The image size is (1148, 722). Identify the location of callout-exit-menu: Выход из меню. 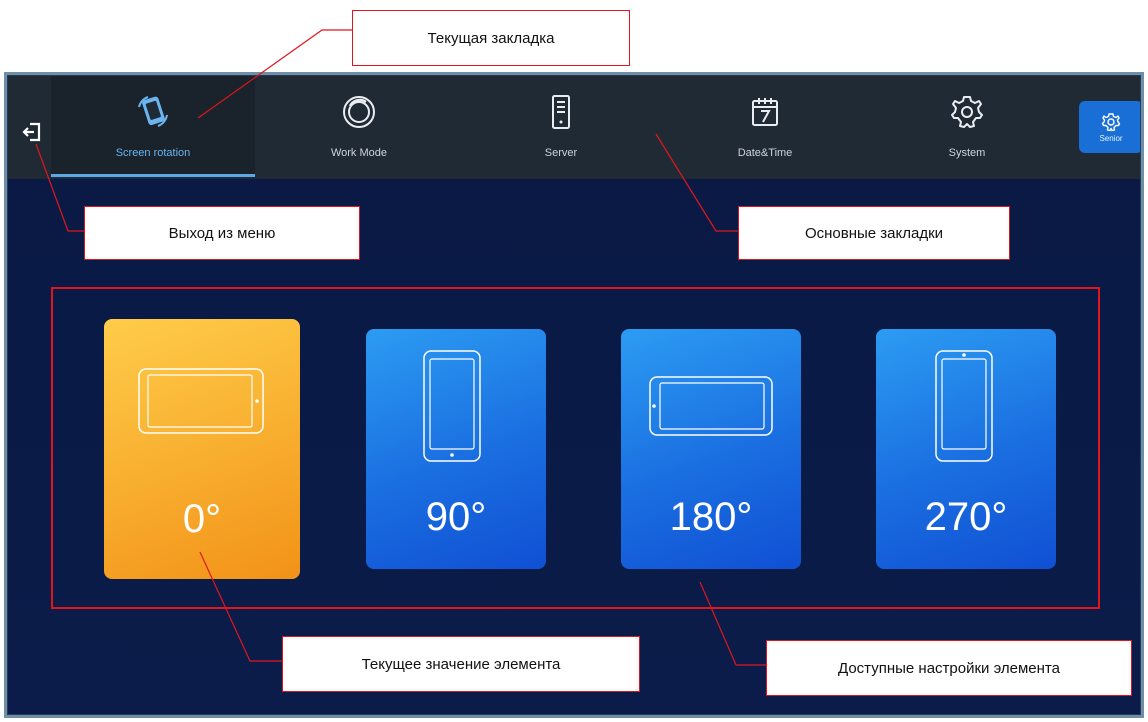
(222, 233).